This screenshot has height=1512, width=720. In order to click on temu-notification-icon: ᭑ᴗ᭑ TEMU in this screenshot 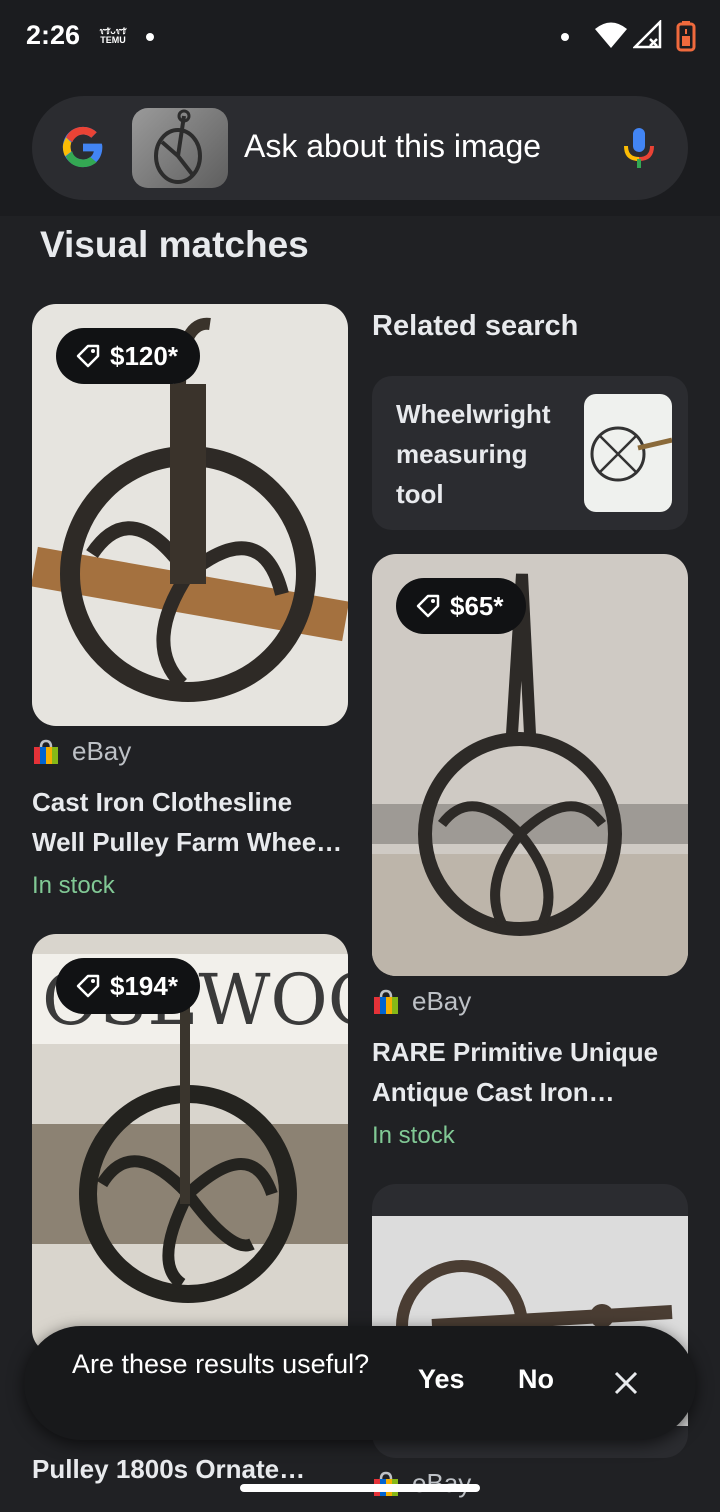, I will do `click(113, 35)`.